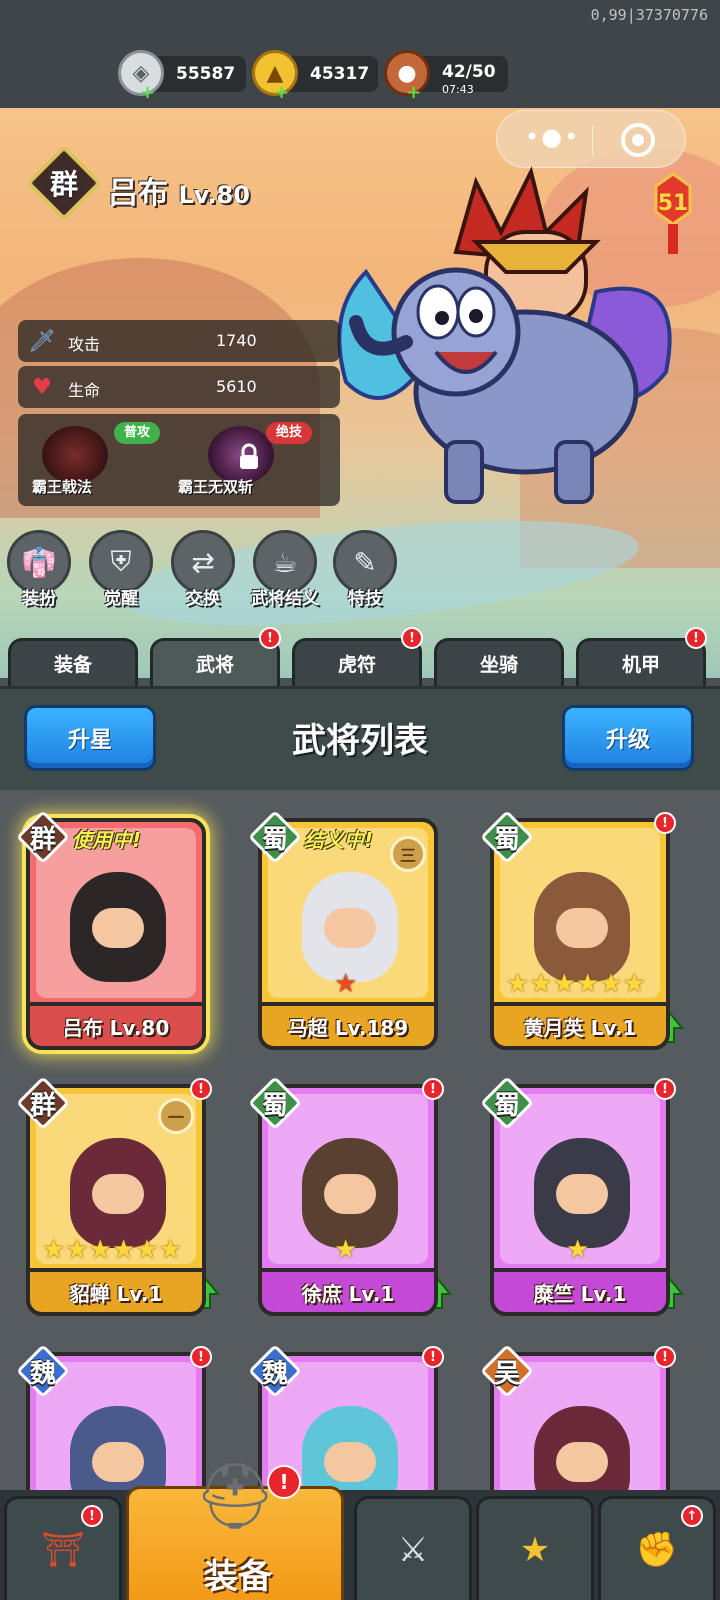 This screenshot has width=720, height=1600. Describe the element at coordinates (62, 487) in the screenshot. I see `skill-normal-name: 霸王戟法` at that location.